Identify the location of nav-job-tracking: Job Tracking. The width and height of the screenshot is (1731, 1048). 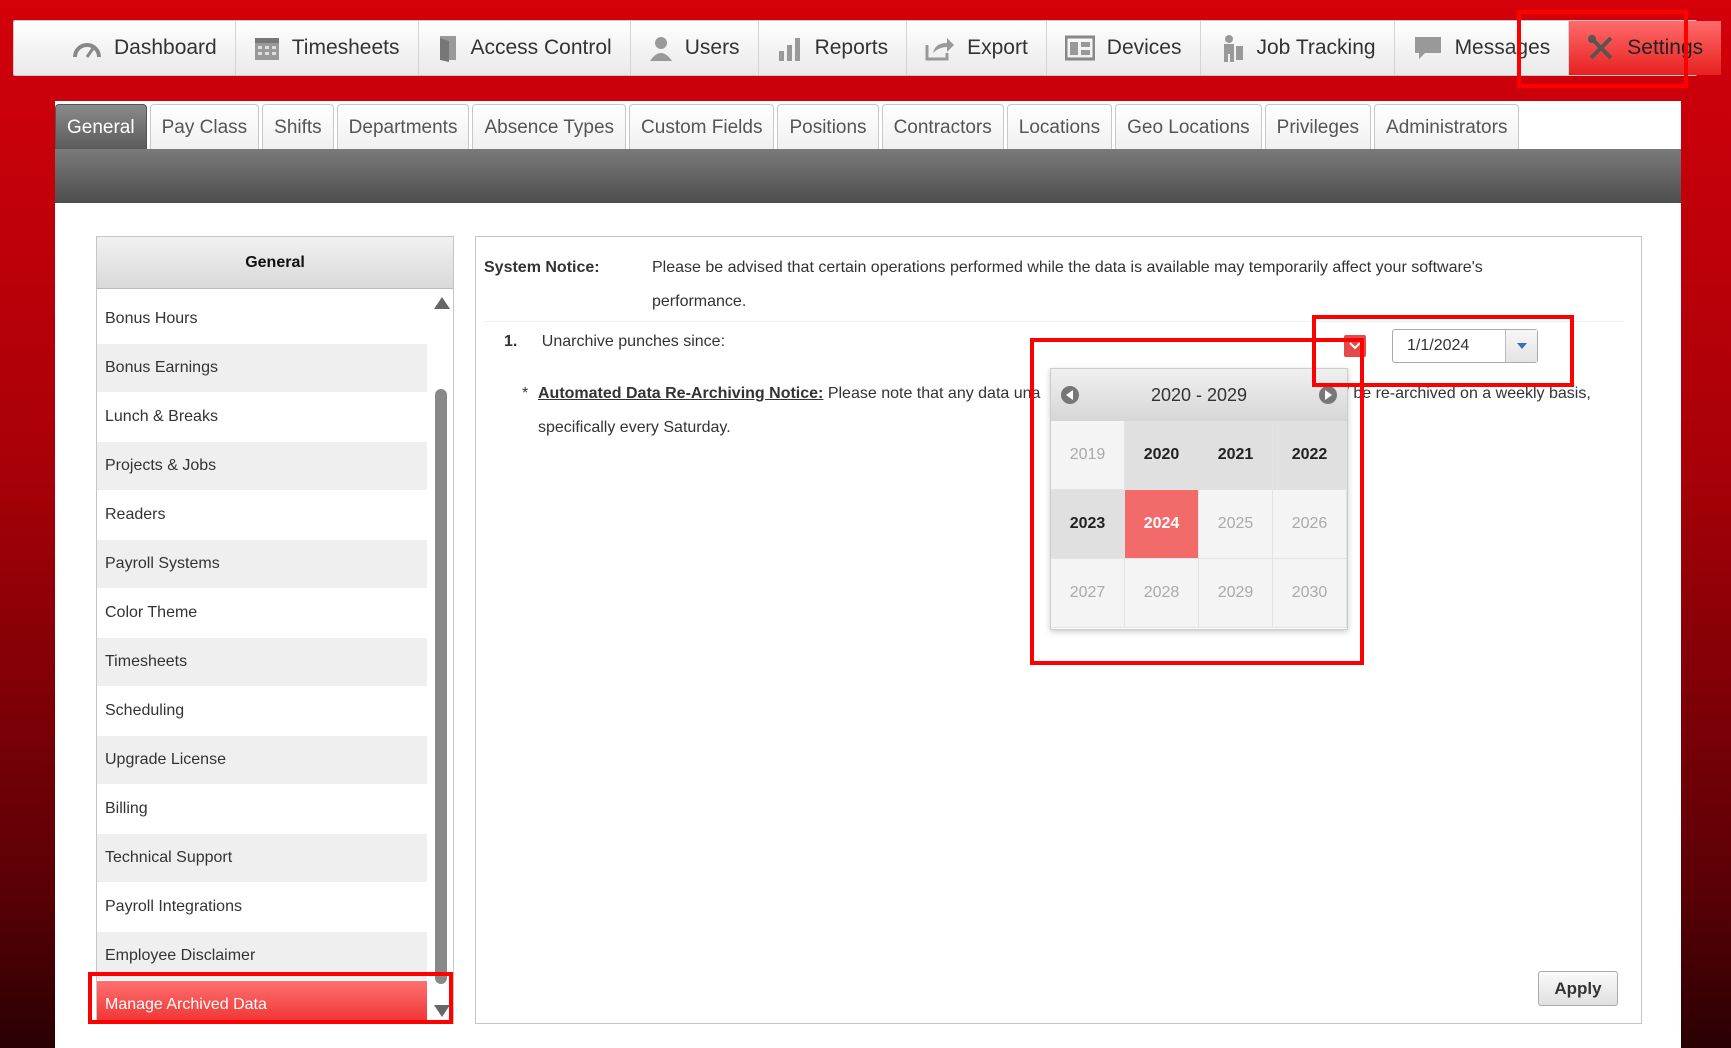
(1298, 48).